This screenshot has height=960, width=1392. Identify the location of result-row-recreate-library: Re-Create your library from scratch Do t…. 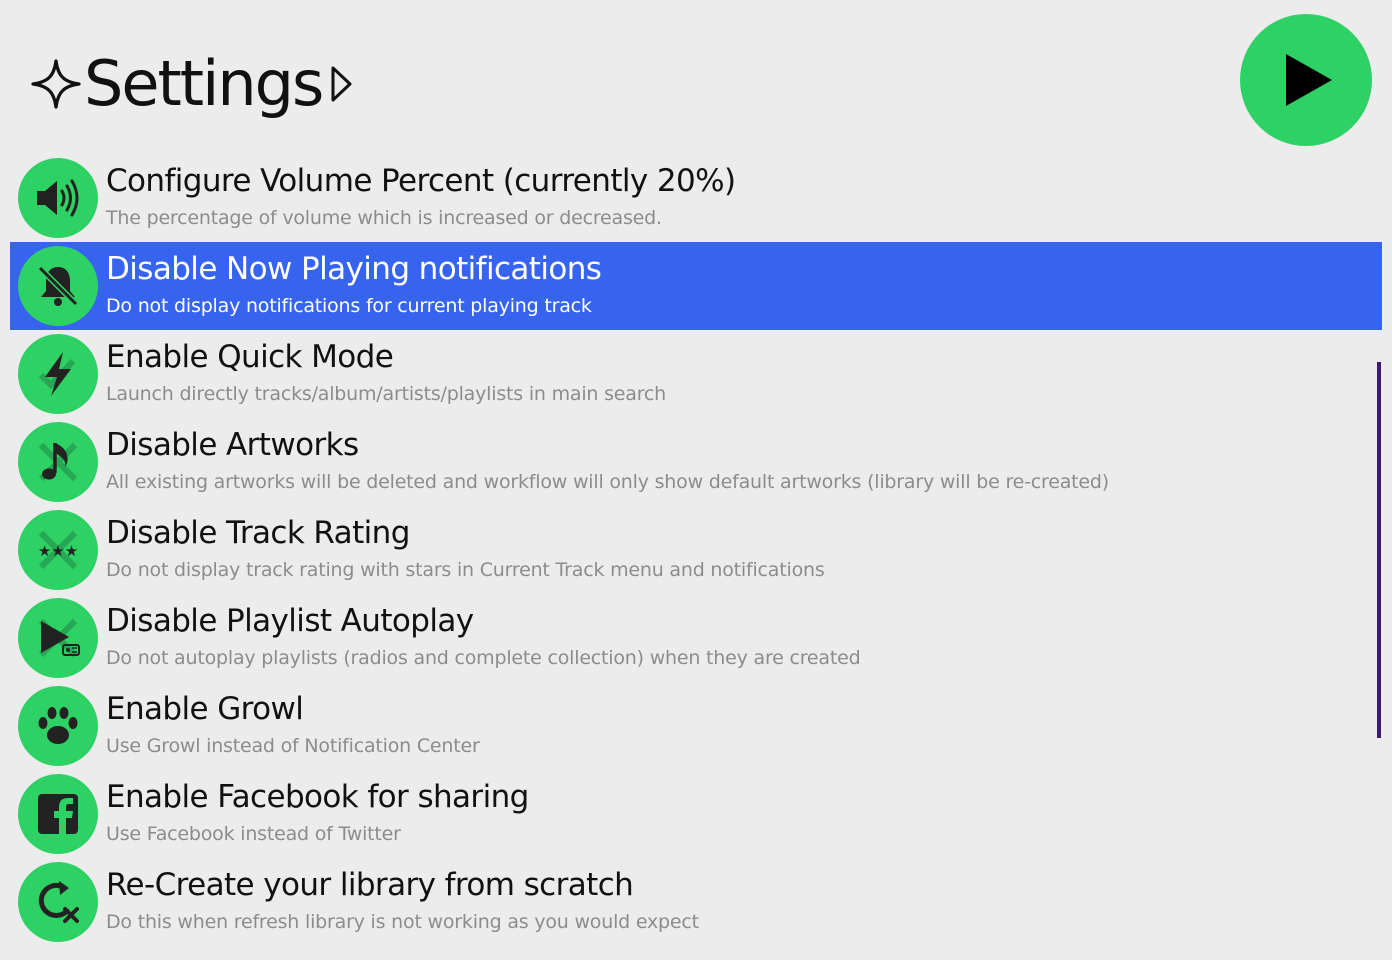
(696, 902).